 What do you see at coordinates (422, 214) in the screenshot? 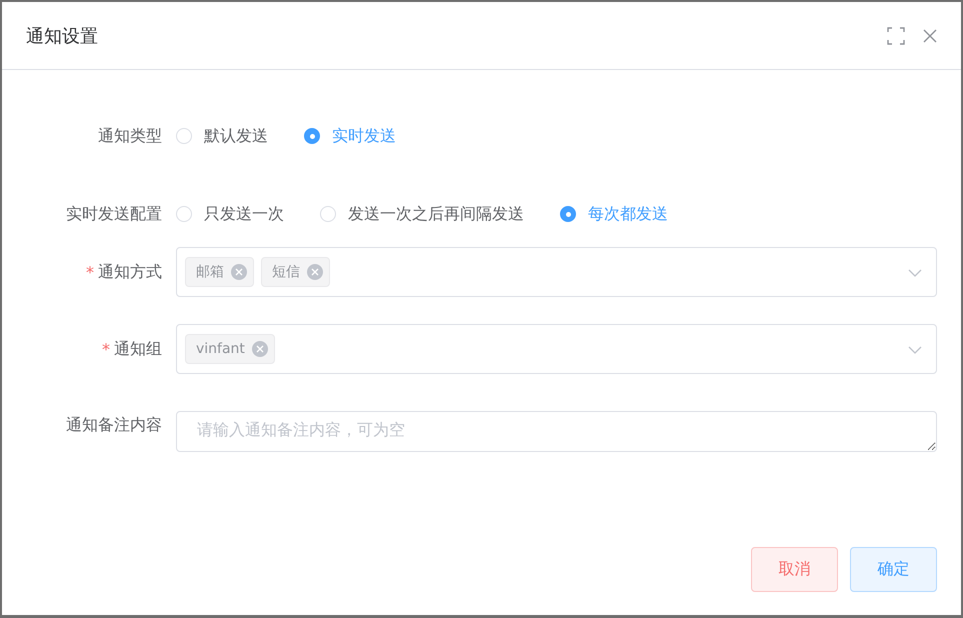
I see `radio-option: 发送一次之后再间隔发送` at bounding box center [422, 214].